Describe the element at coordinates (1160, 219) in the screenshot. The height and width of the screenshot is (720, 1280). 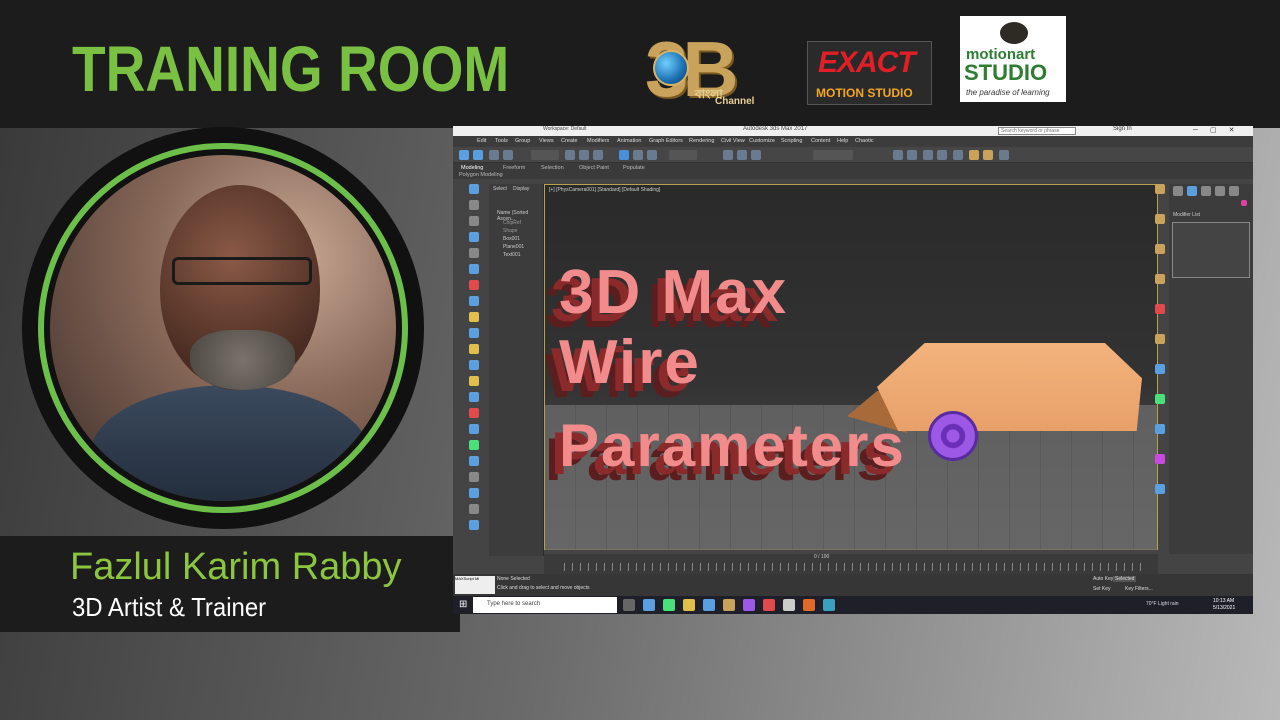
I see `tool-icon-r2` at that location.